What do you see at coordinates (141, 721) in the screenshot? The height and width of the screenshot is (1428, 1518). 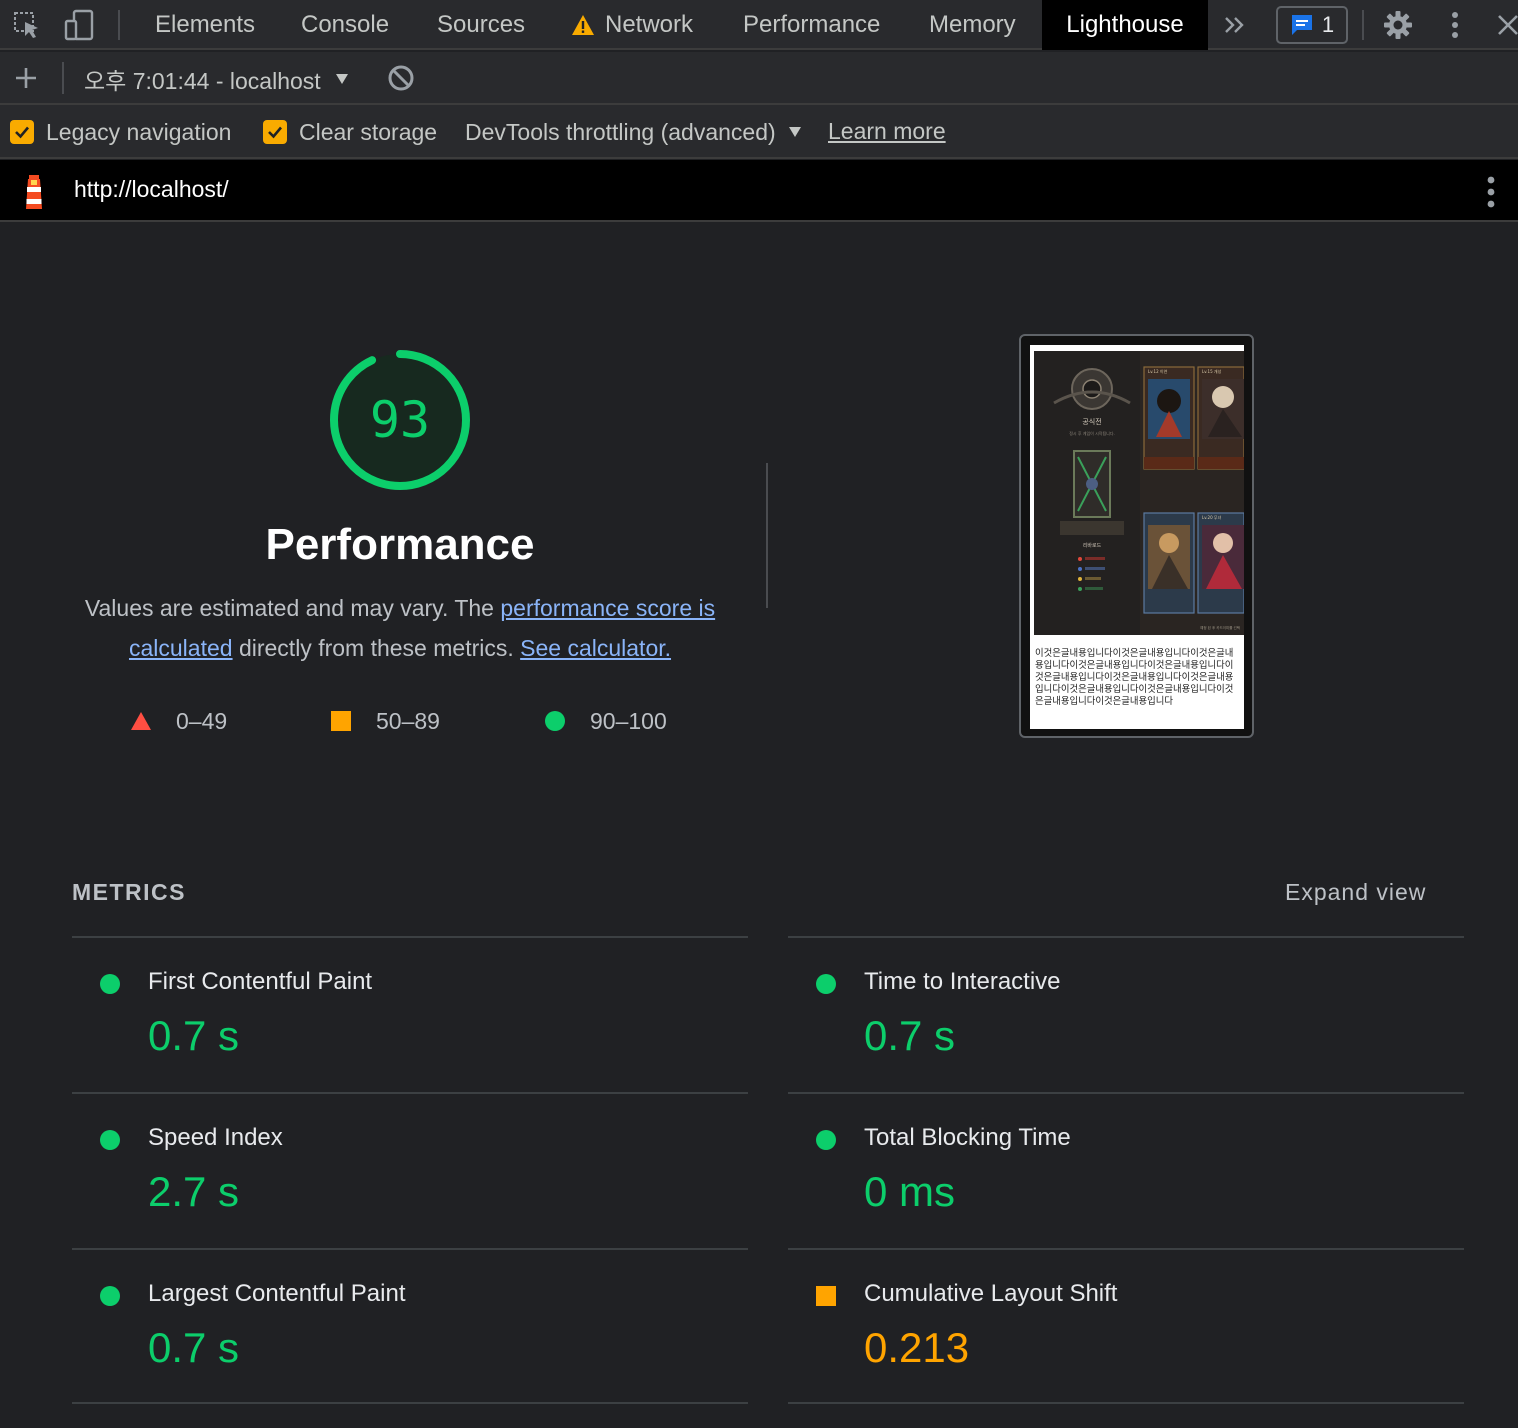 I see `fail-triangle-icon` at bounding box center [141, 721].